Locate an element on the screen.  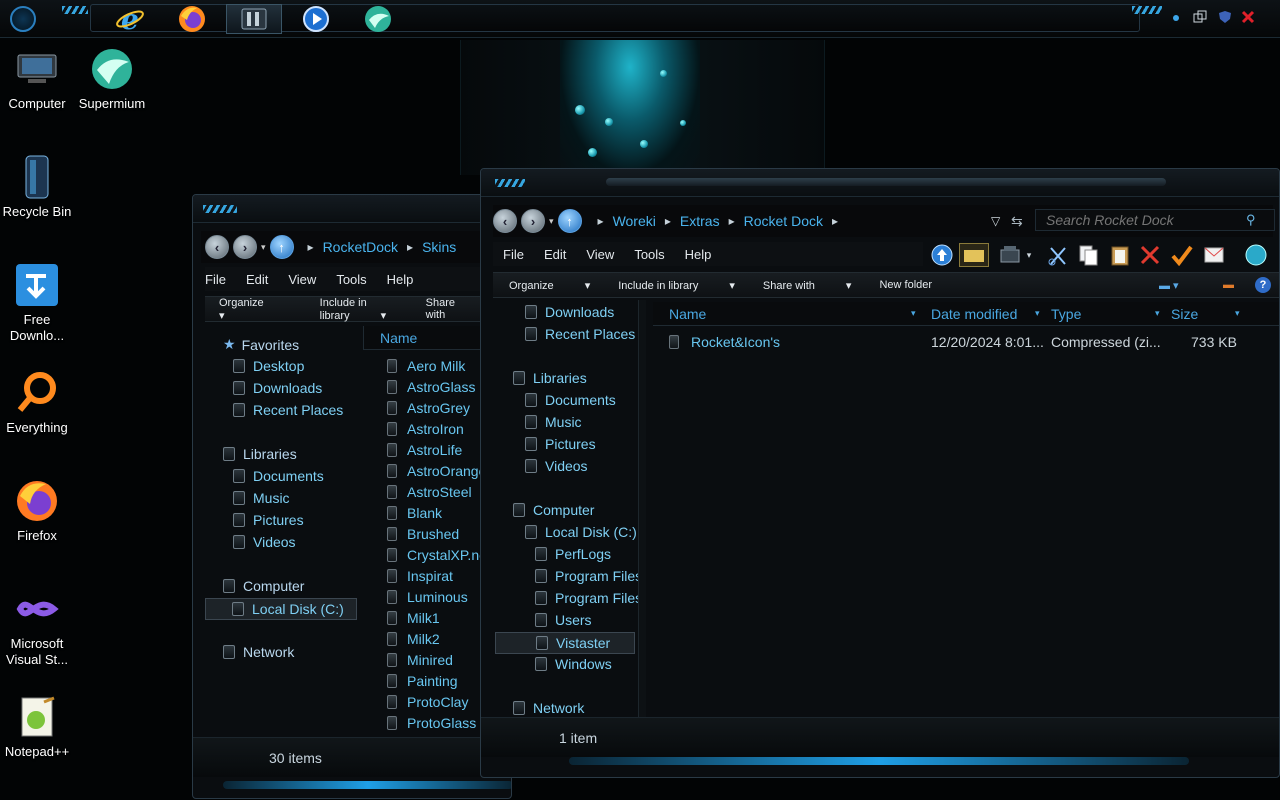
list-item: AstroGlass is located at coordinates (431, 387).